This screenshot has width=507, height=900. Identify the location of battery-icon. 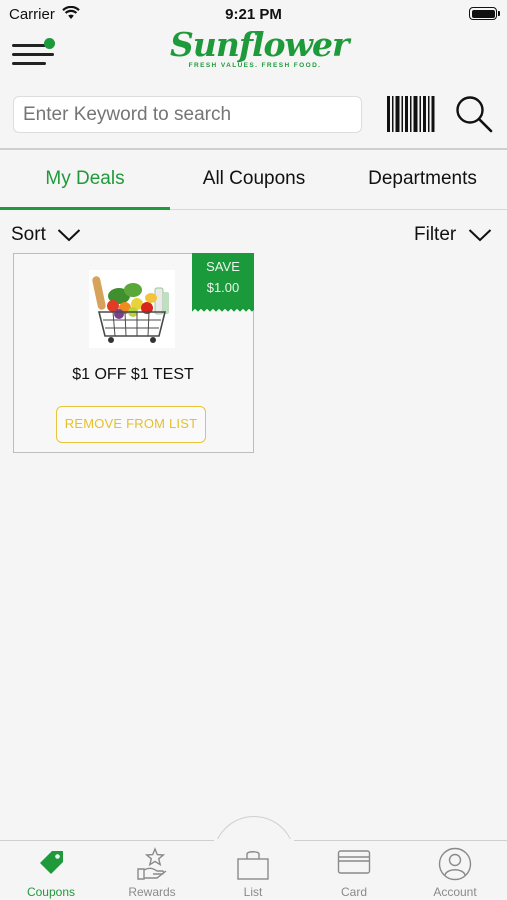
(484, 13).